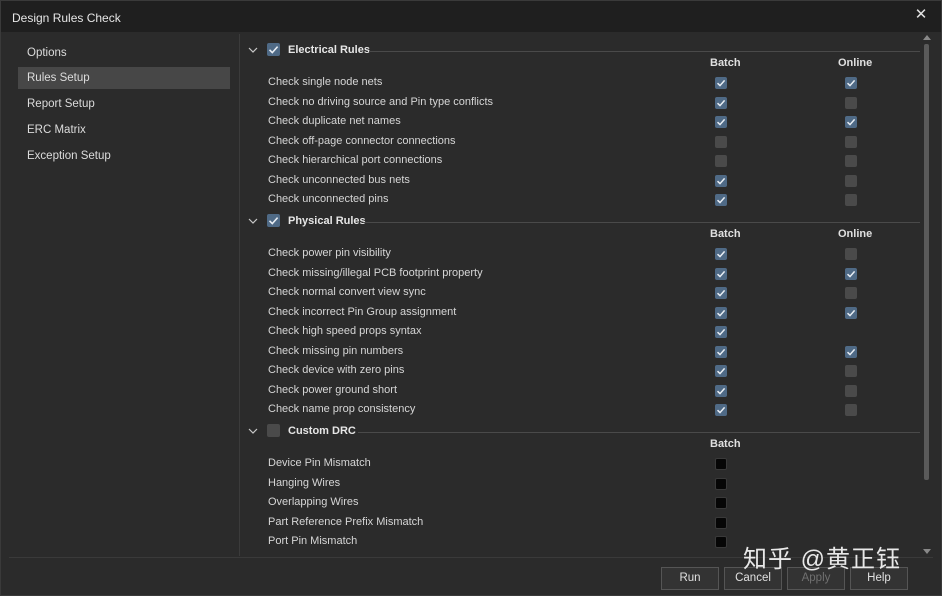 This screenshot has width=942, height=596. What do you see at coordinates (347, 292) in the screenshot?
I see `rule-label: Check normal convert view sync` at bounding box center [347, 292].